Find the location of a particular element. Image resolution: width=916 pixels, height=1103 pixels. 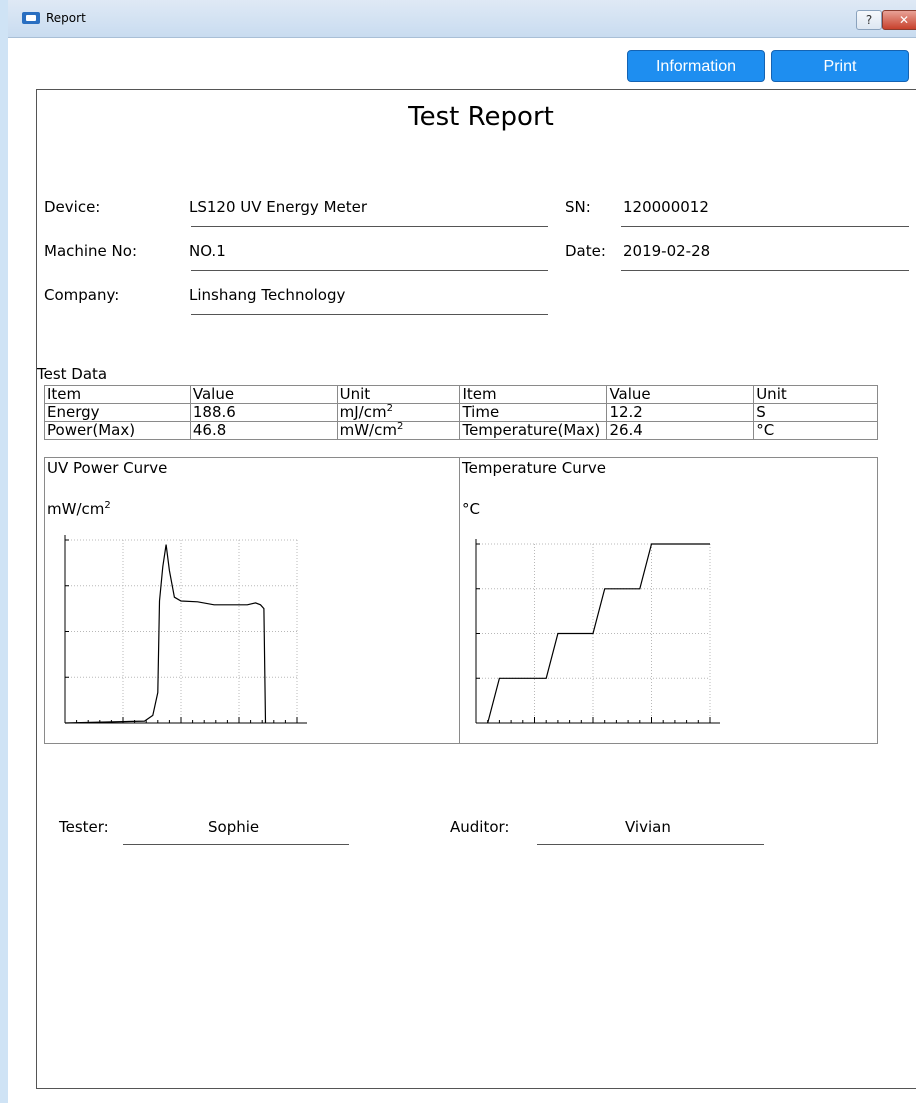

auditor-underline is located at coordinates (650, 844).